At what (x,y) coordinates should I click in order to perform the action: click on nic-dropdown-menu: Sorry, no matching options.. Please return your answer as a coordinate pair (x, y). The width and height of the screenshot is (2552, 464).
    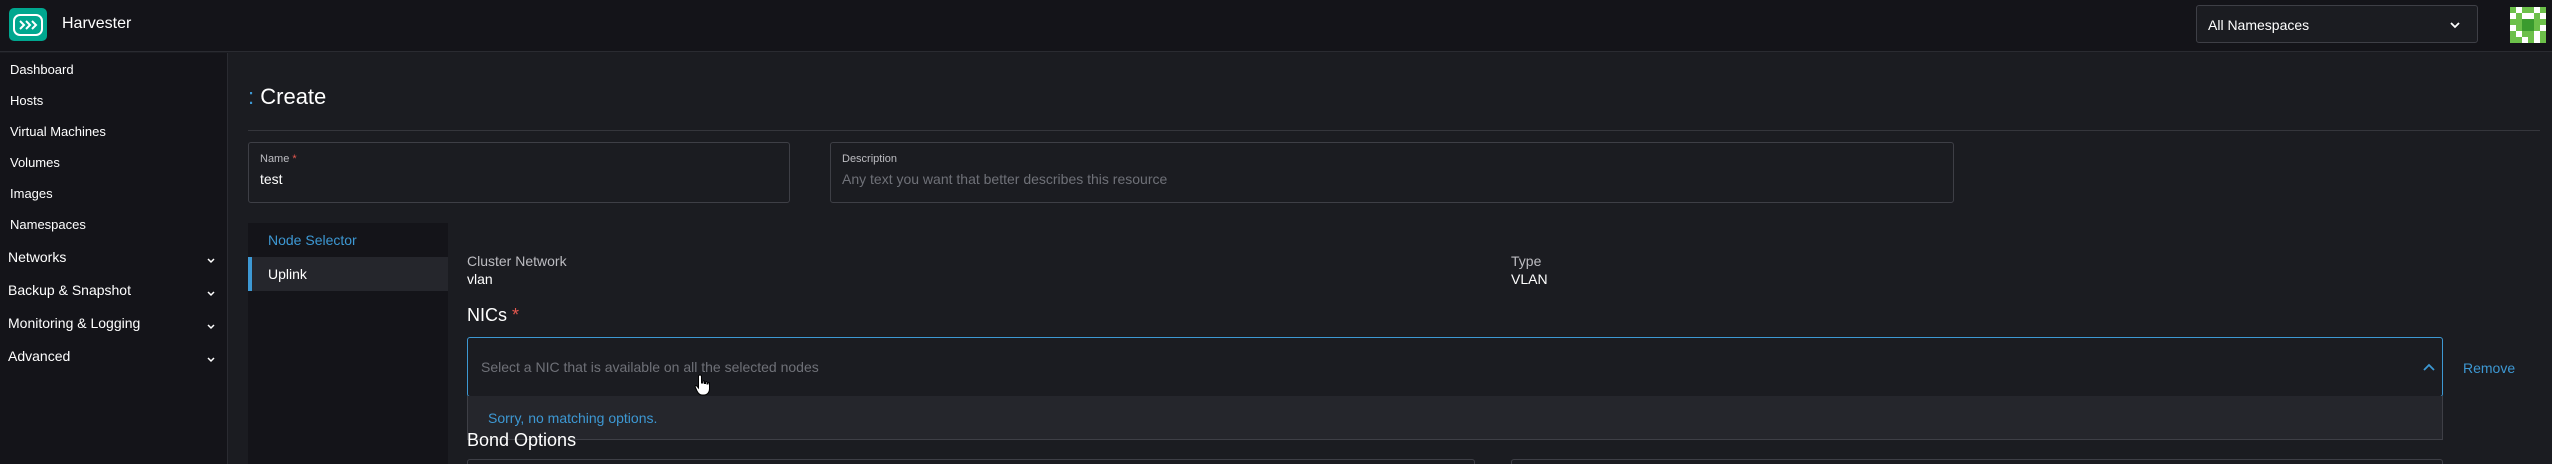
    Looking at the image, I should click on (1455, 418).